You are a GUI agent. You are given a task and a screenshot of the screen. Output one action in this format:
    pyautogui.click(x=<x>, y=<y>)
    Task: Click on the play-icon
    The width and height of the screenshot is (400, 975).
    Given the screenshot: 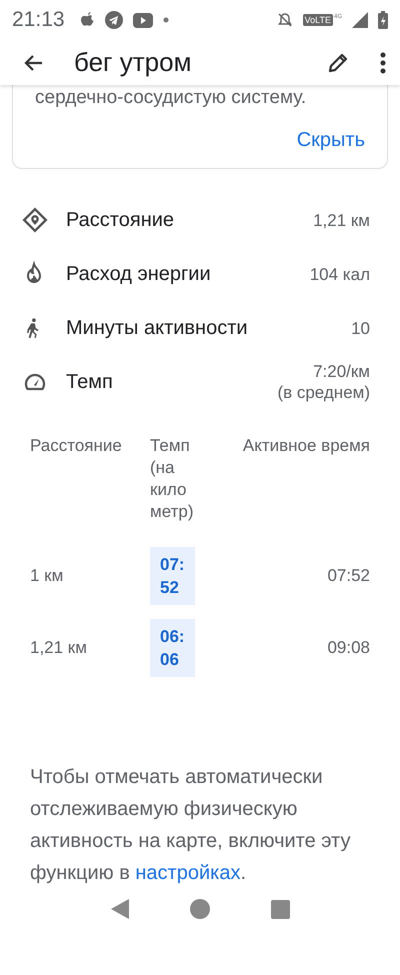 What is the action you would take?
    pyautogui.click(x=142, y=20)
    